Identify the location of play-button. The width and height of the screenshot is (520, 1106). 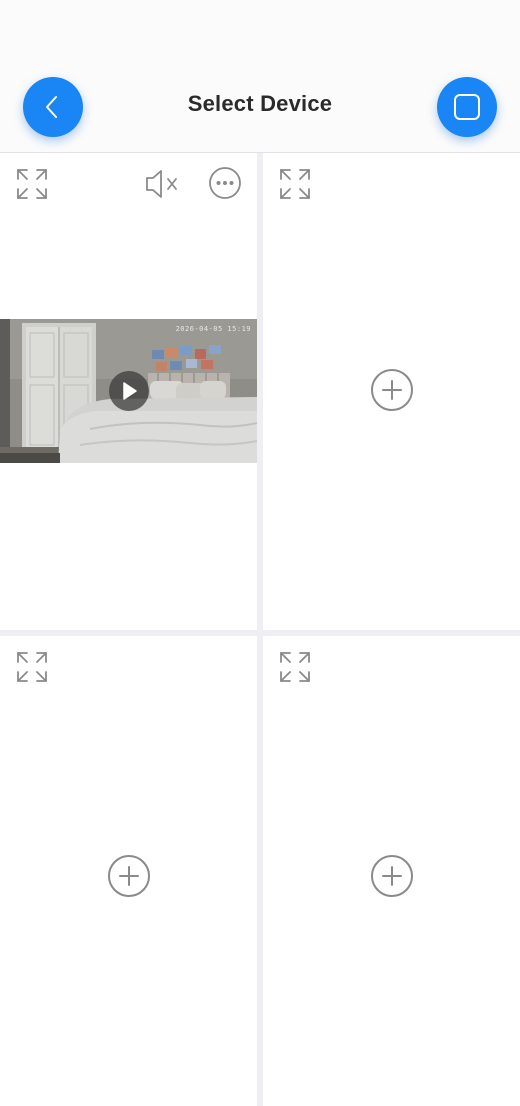
(129, 391).